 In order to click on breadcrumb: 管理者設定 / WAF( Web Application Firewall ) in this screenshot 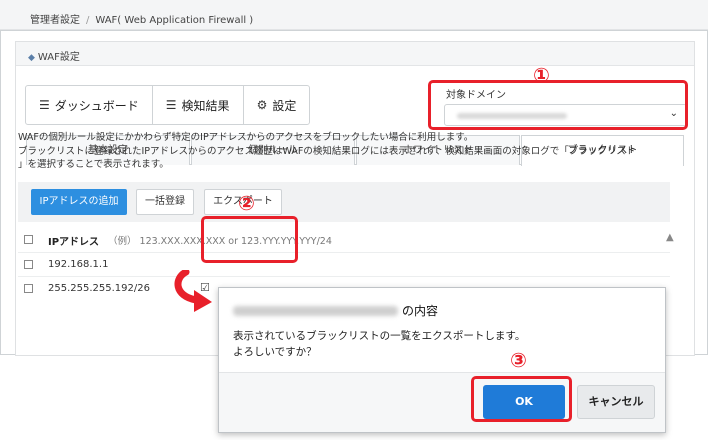, I will do `click(354, 15)`.